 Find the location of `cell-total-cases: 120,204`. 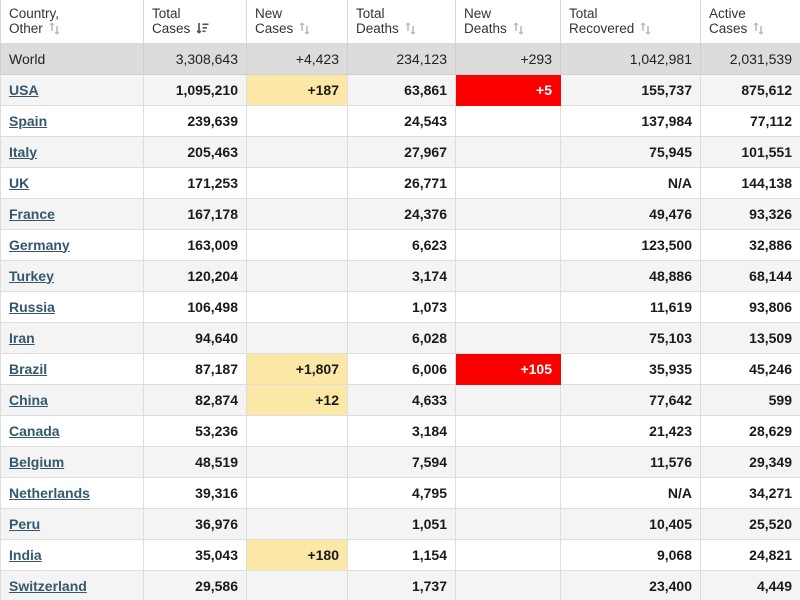

cell-total-cases: 120,204 is located at coordinates (195, 276).